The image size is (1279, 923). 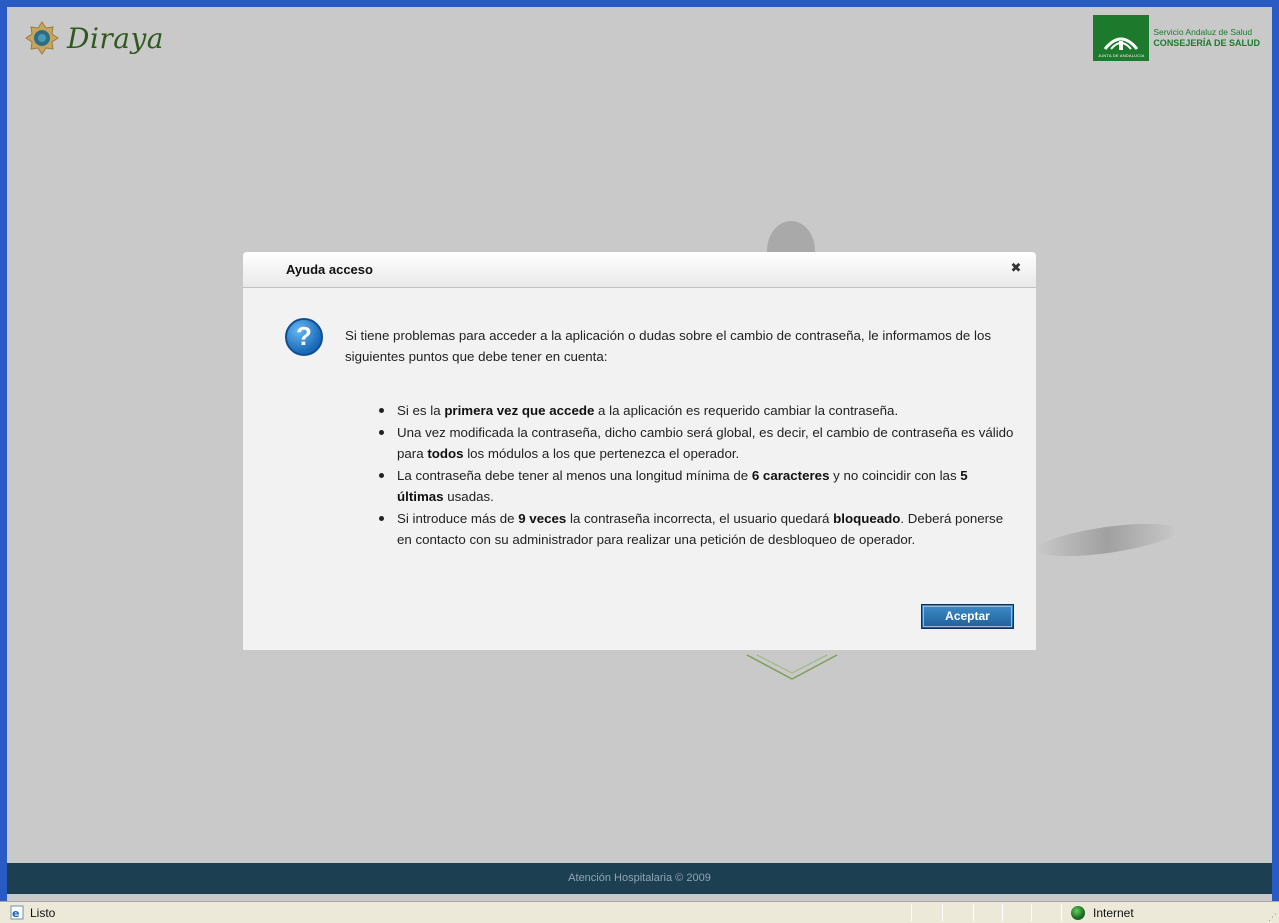 I want to click on internet-zone-icon, so click(x=1078, y=913).